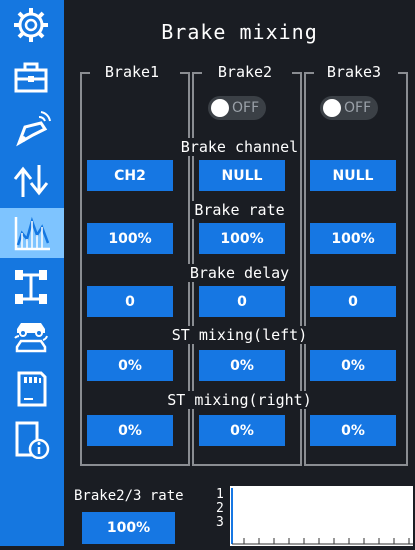 The height and width of the screenshot is (550, 415). I want to click on cars-swap-icon, so click(31, 337).